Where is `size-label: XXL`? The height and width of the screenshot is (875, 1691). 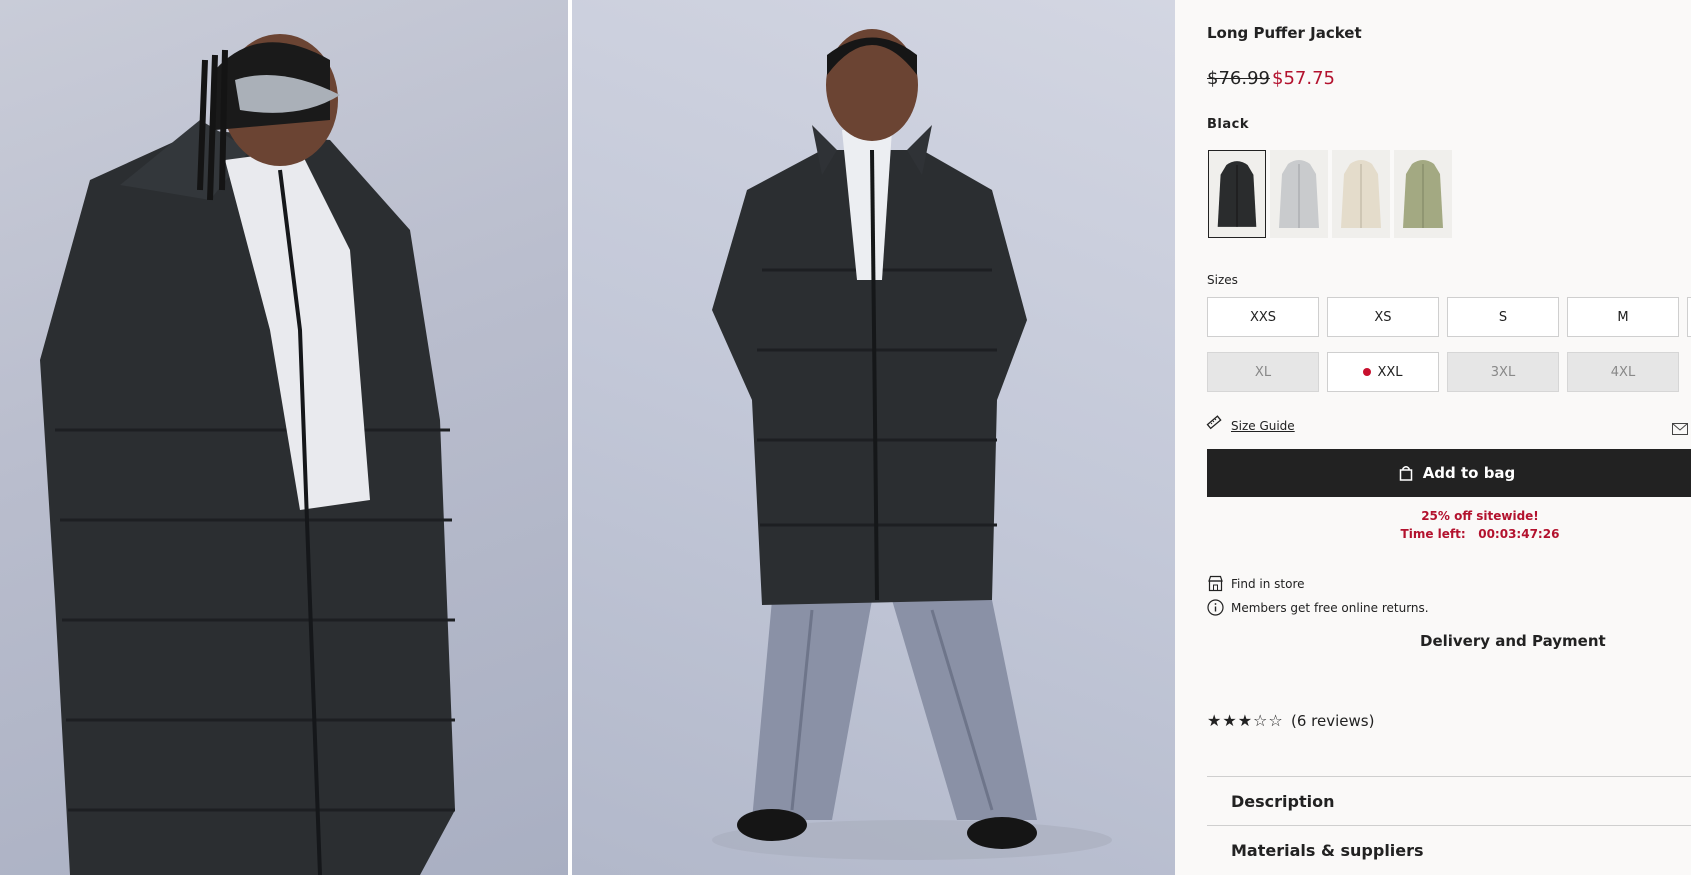
size-label: XXL is located at coordinates (1390, 372).